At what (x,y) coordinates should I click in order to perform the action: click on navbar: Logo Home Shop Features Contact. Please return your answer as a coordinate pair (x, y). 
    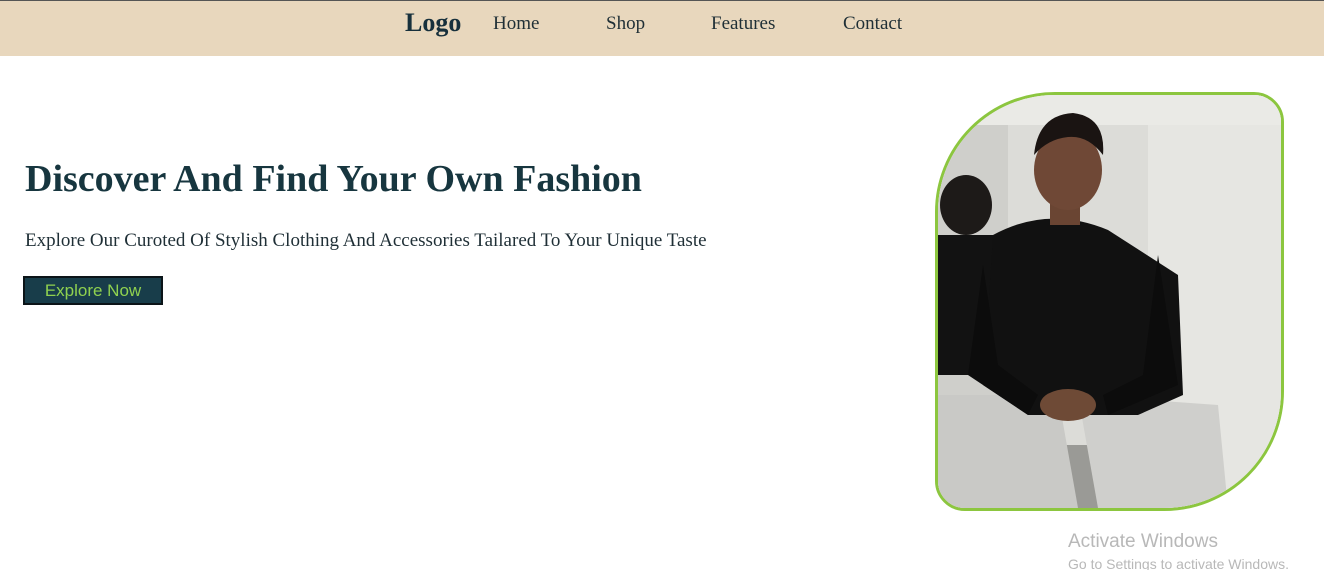
    Looking at the image, I should click on (662, 28).